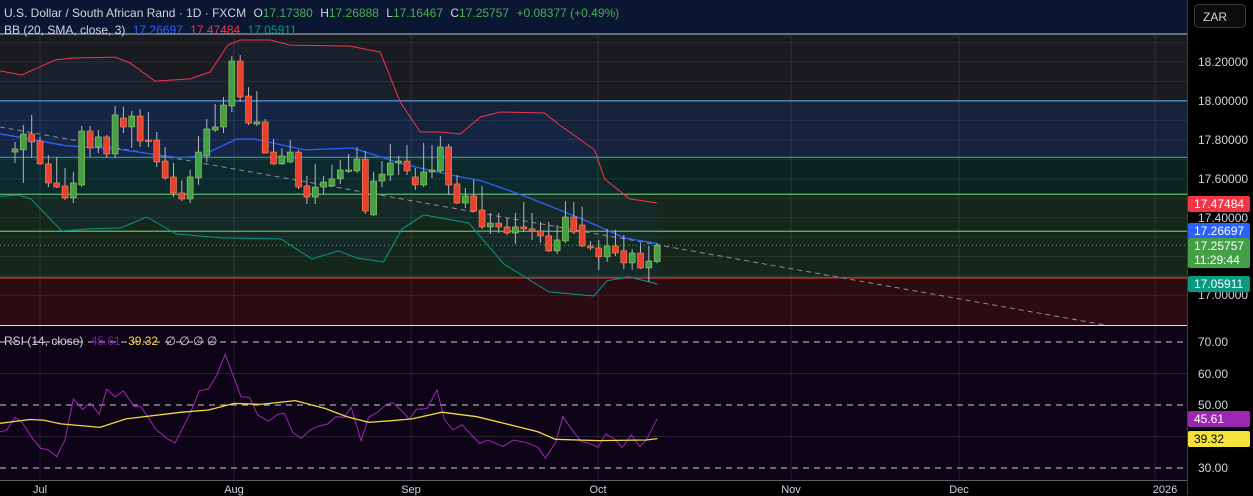 The image size is (1253, 496). What do you see at coordinates (1223, 62) in the screenshot?
I see `price-axis-label: 18.20000` at bounding box center [1223, 62].